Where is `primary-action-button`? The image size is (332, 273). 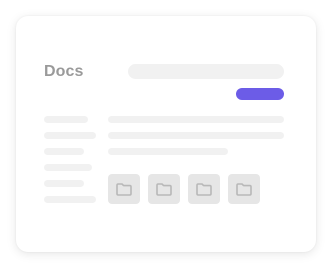
primary-action-button is located at coordinates (260, 94).